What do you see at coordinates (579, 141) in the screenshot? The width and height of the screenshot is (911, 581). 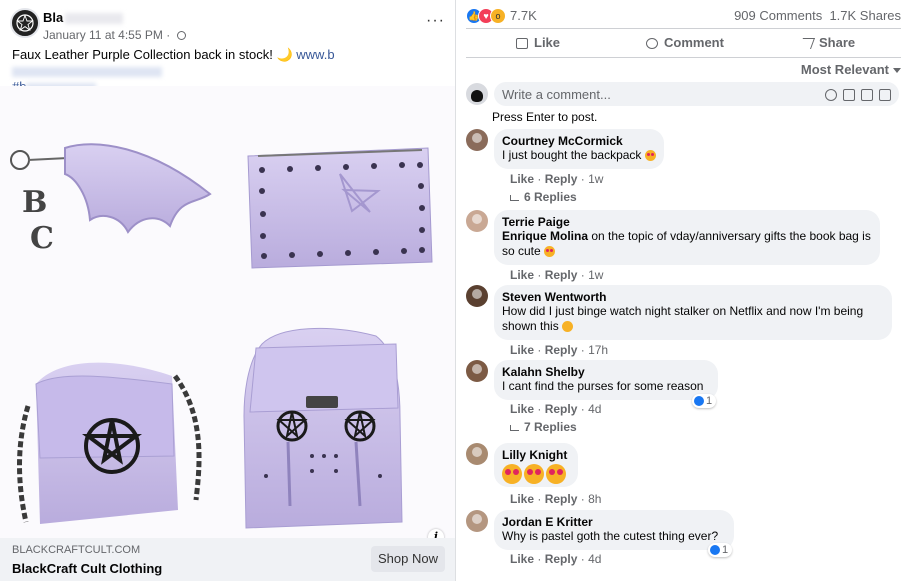 I see `commenter-name: Courtney McCormick` at bounding box center [579, 141].